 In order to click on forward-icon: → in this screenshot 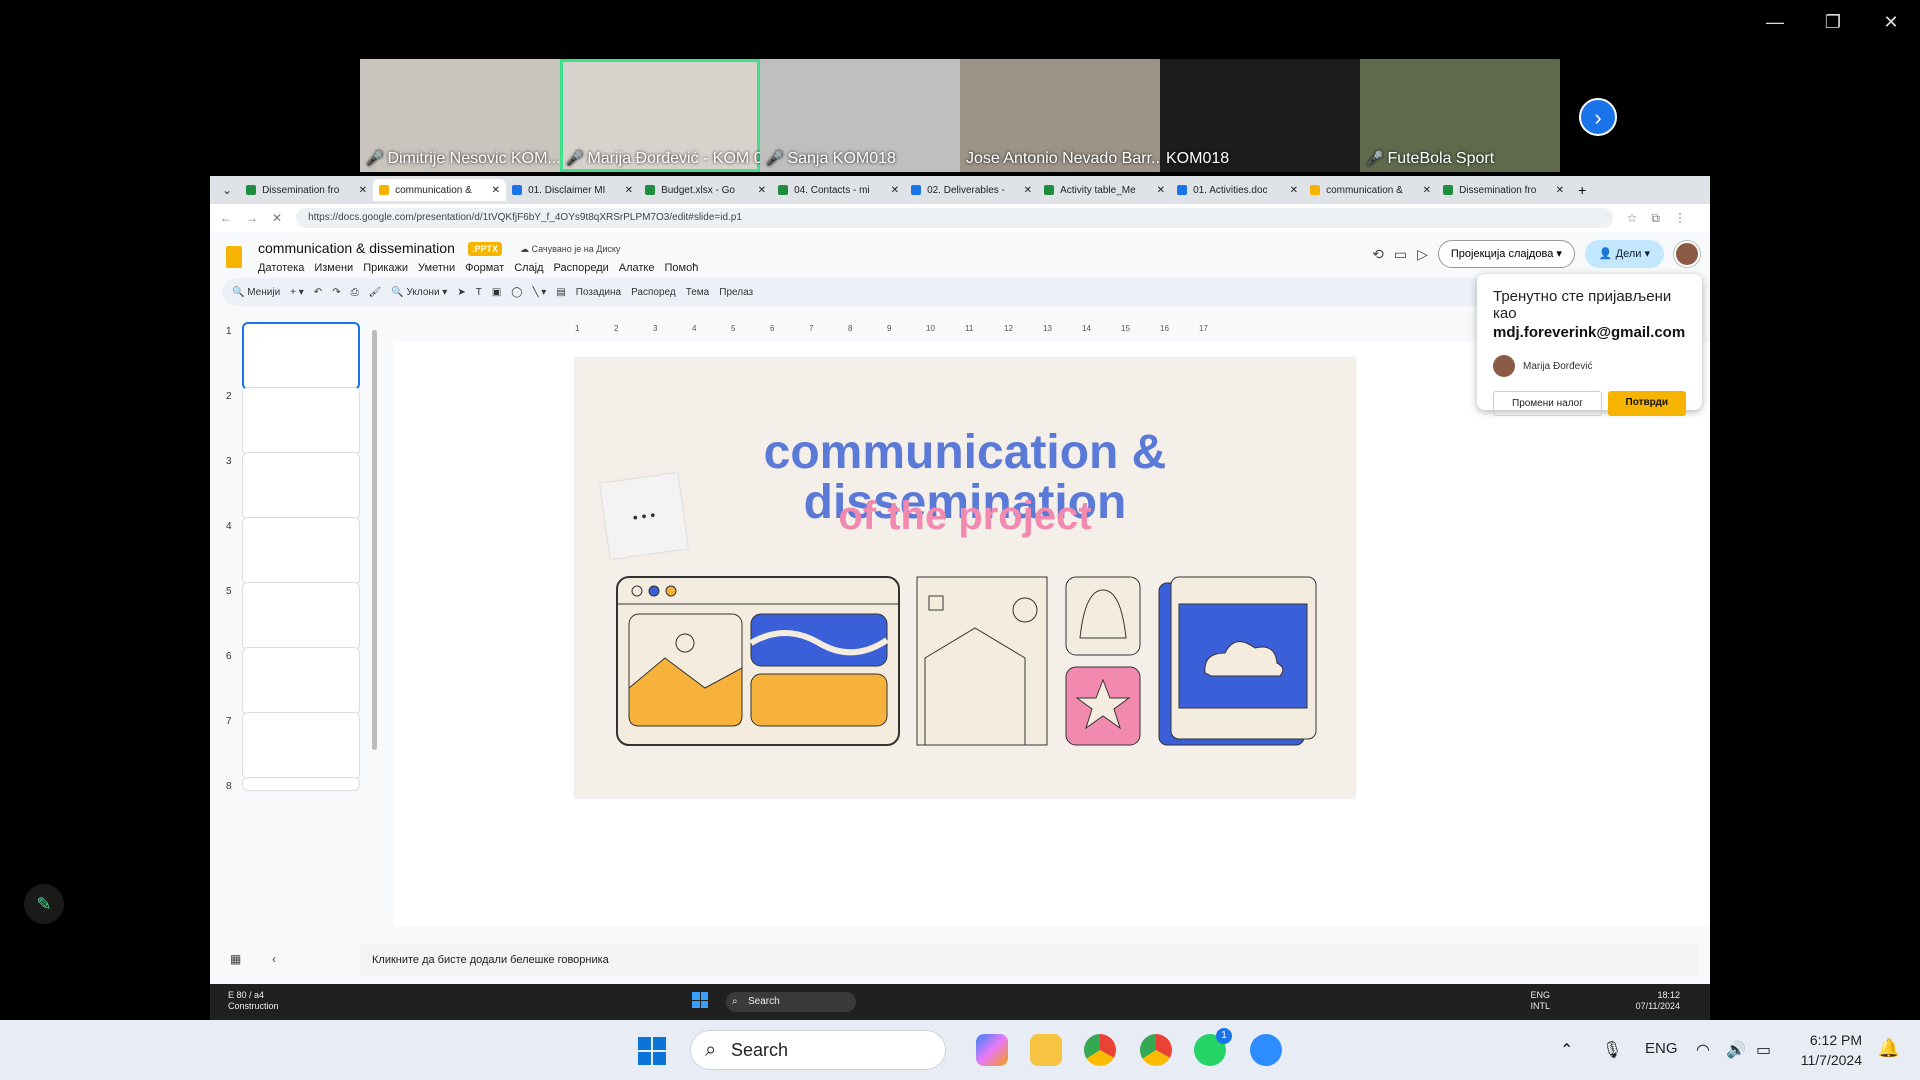, I will do `click(252, 218)`.